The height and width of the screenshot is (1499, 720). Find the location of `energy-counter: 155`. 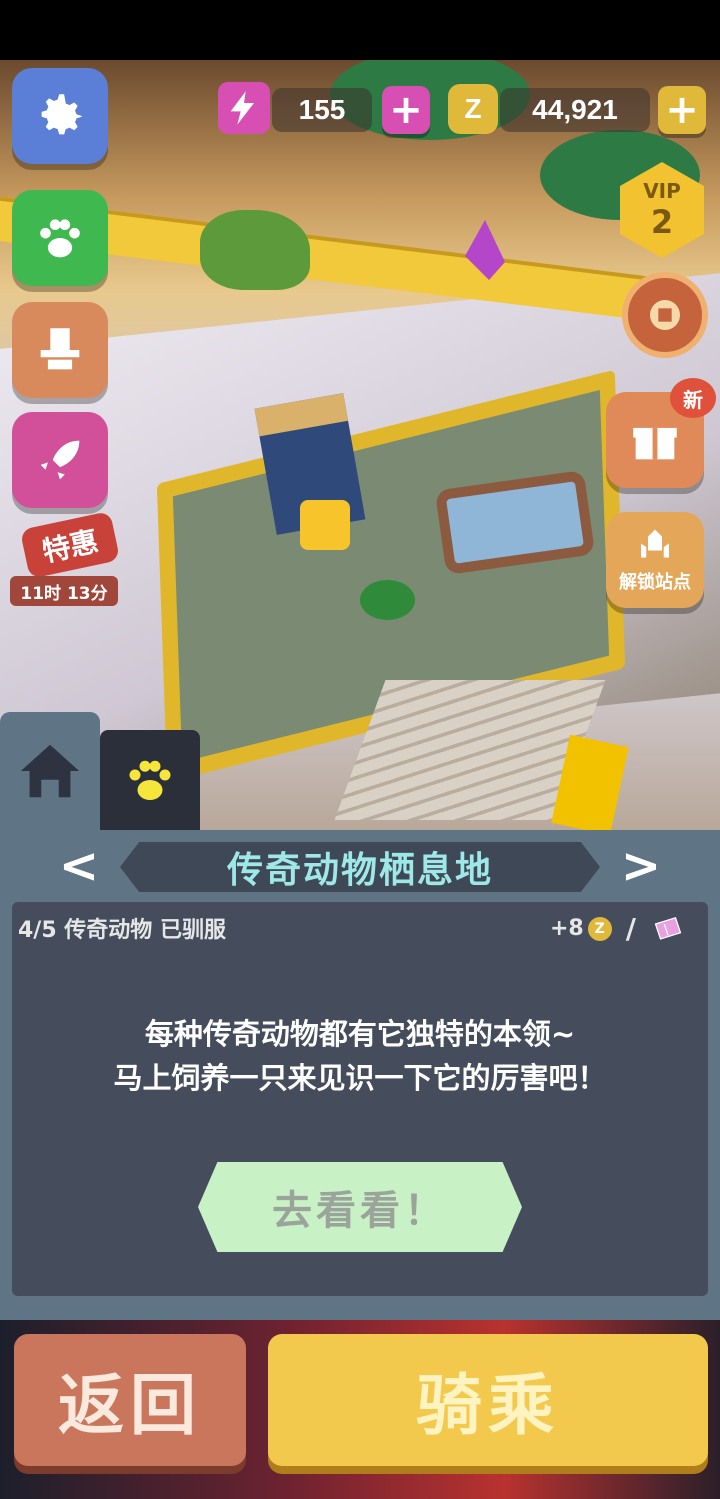

energy-counter: 155 is located at coordinates (322, 110).